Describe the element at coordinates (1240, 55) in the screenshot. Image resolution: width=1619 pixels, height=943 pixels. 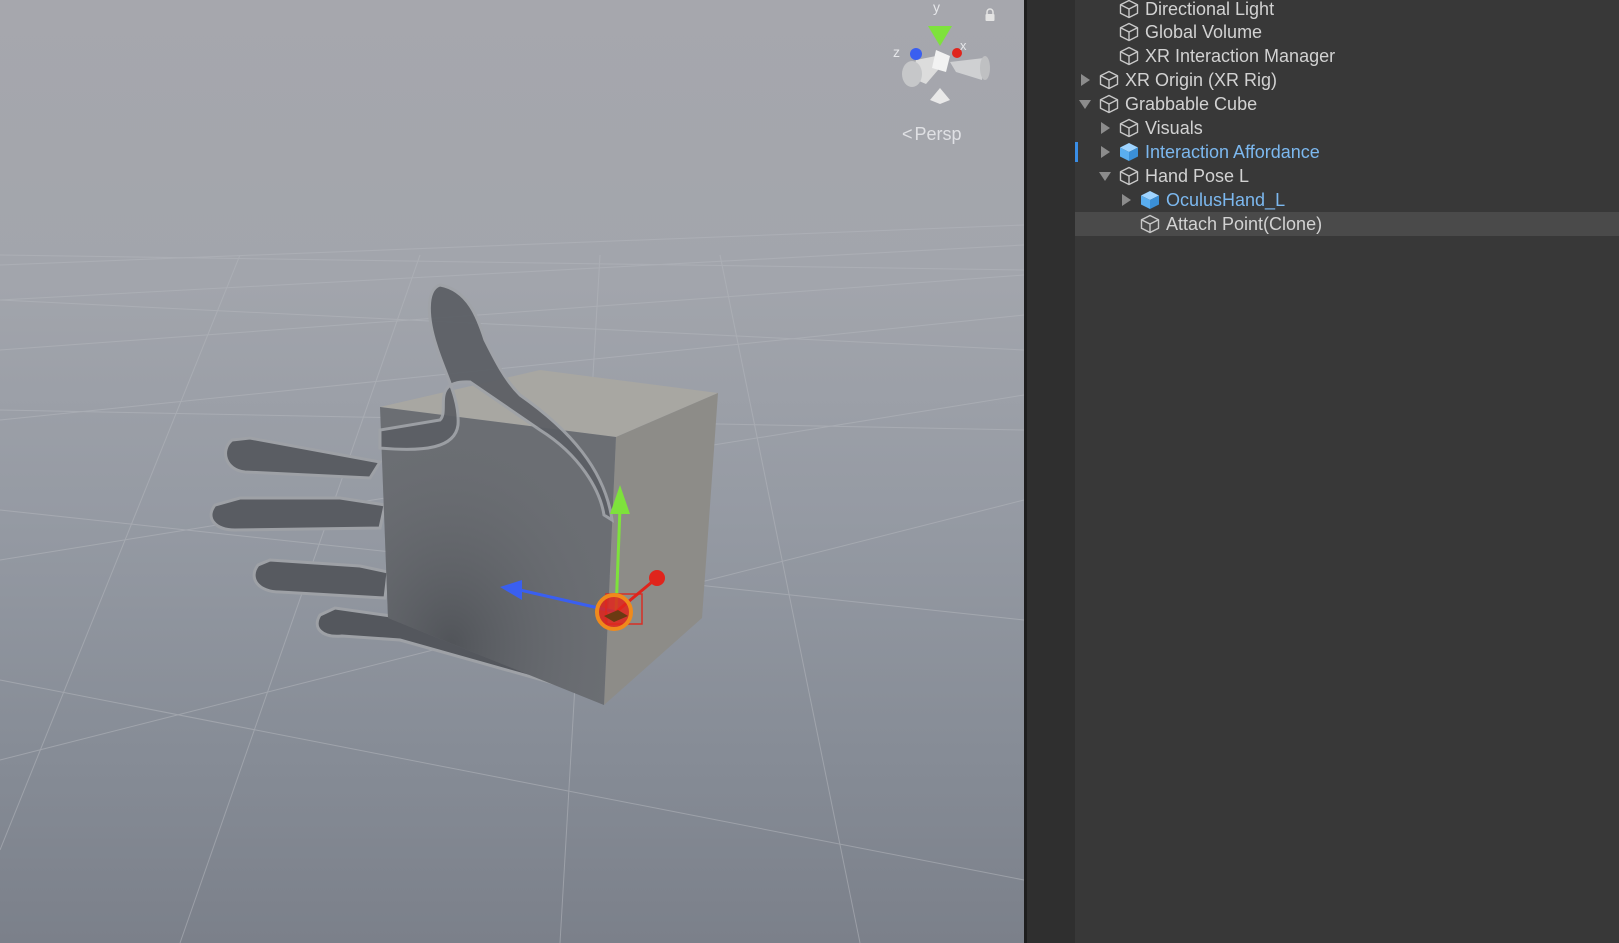
I see `hierarchy-item-label: XR Interaction Manager` at that location.